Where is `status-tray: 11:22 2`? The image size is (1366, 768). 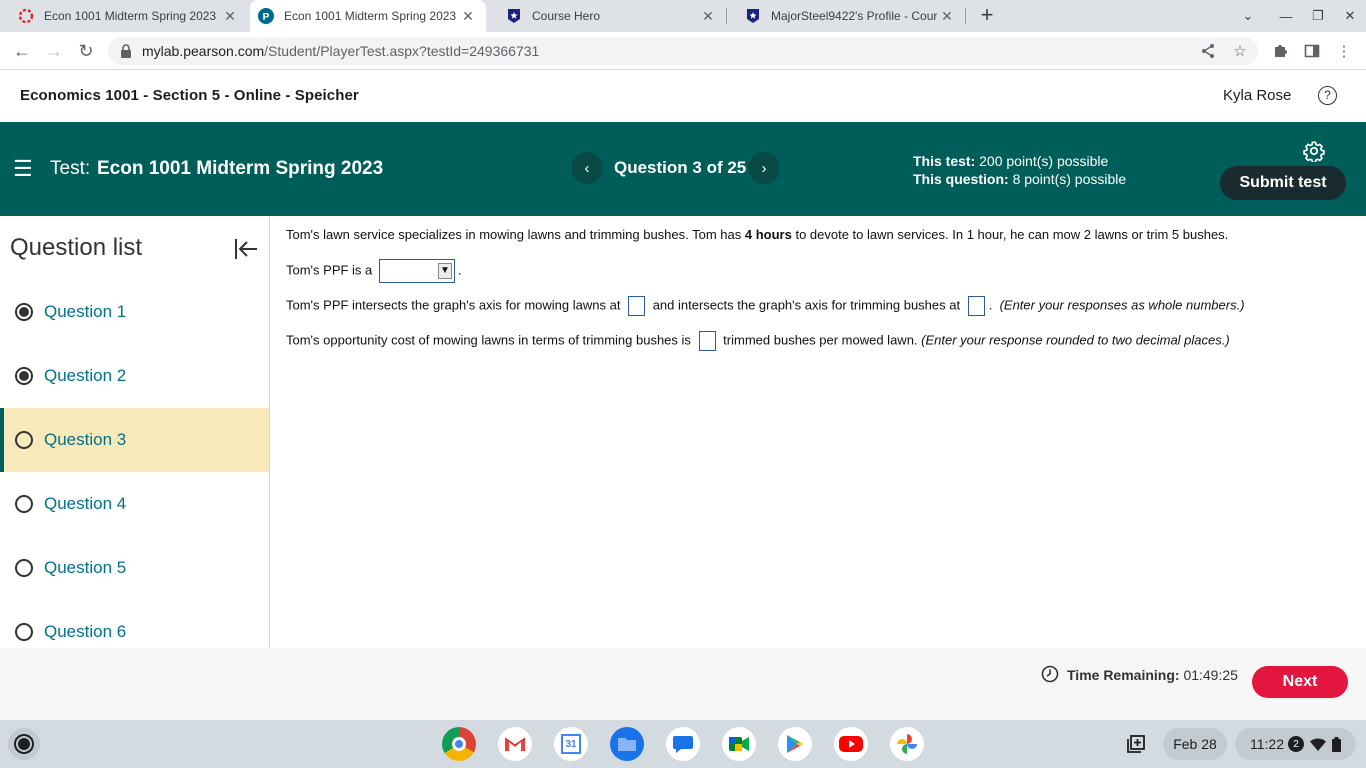 status-tray: 11:22 2 is located at coordinates (1295, 744).